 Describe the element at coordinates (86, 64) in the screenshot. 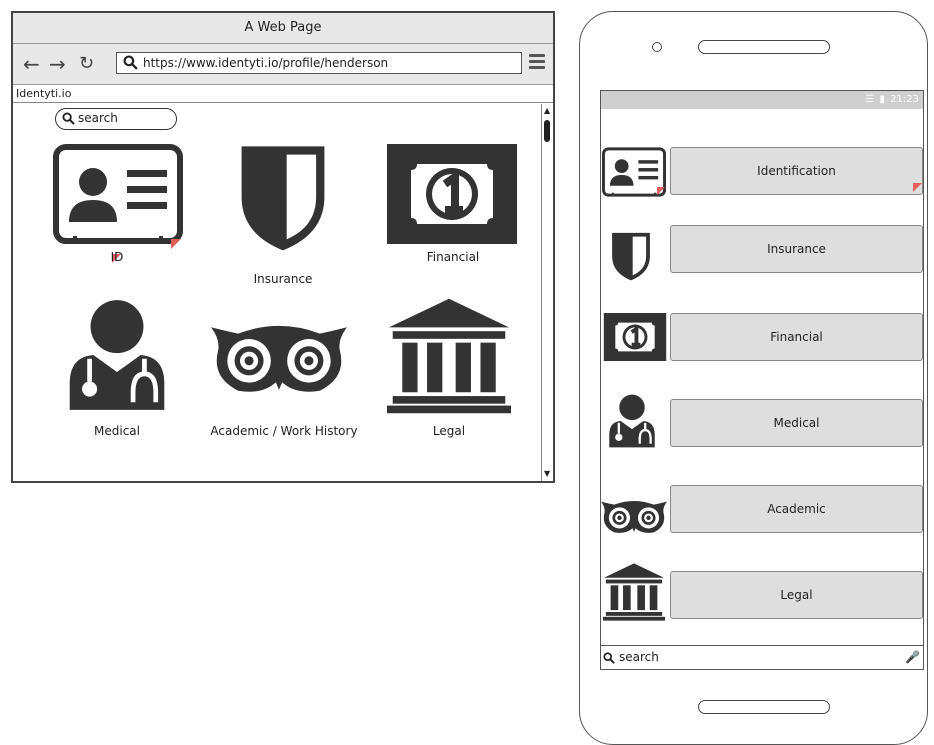

I see `reload-icon: ↻` at that location.